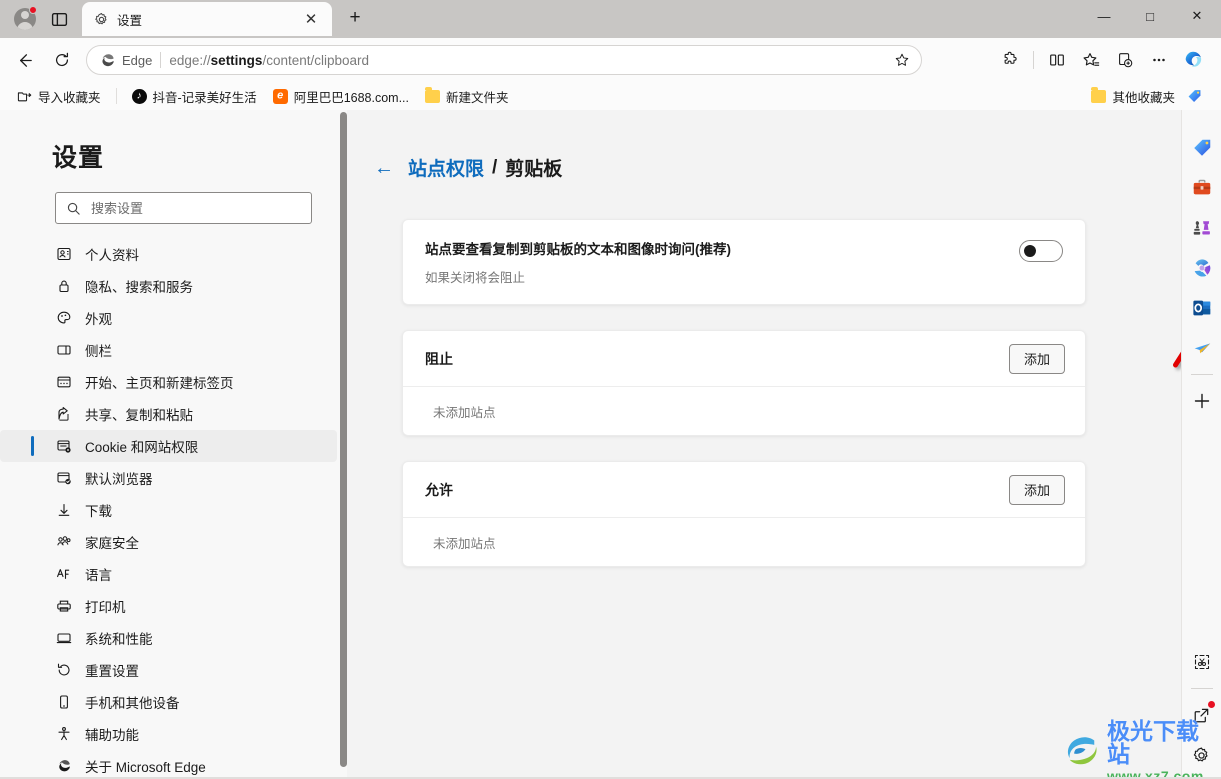 Image resolution: width=1221 pixels, height=779 pixels. What do you see at coordinates (1197, 16) in the screenshot?
I see `close-window-button: ✕` at bounding box center [1197, 16].